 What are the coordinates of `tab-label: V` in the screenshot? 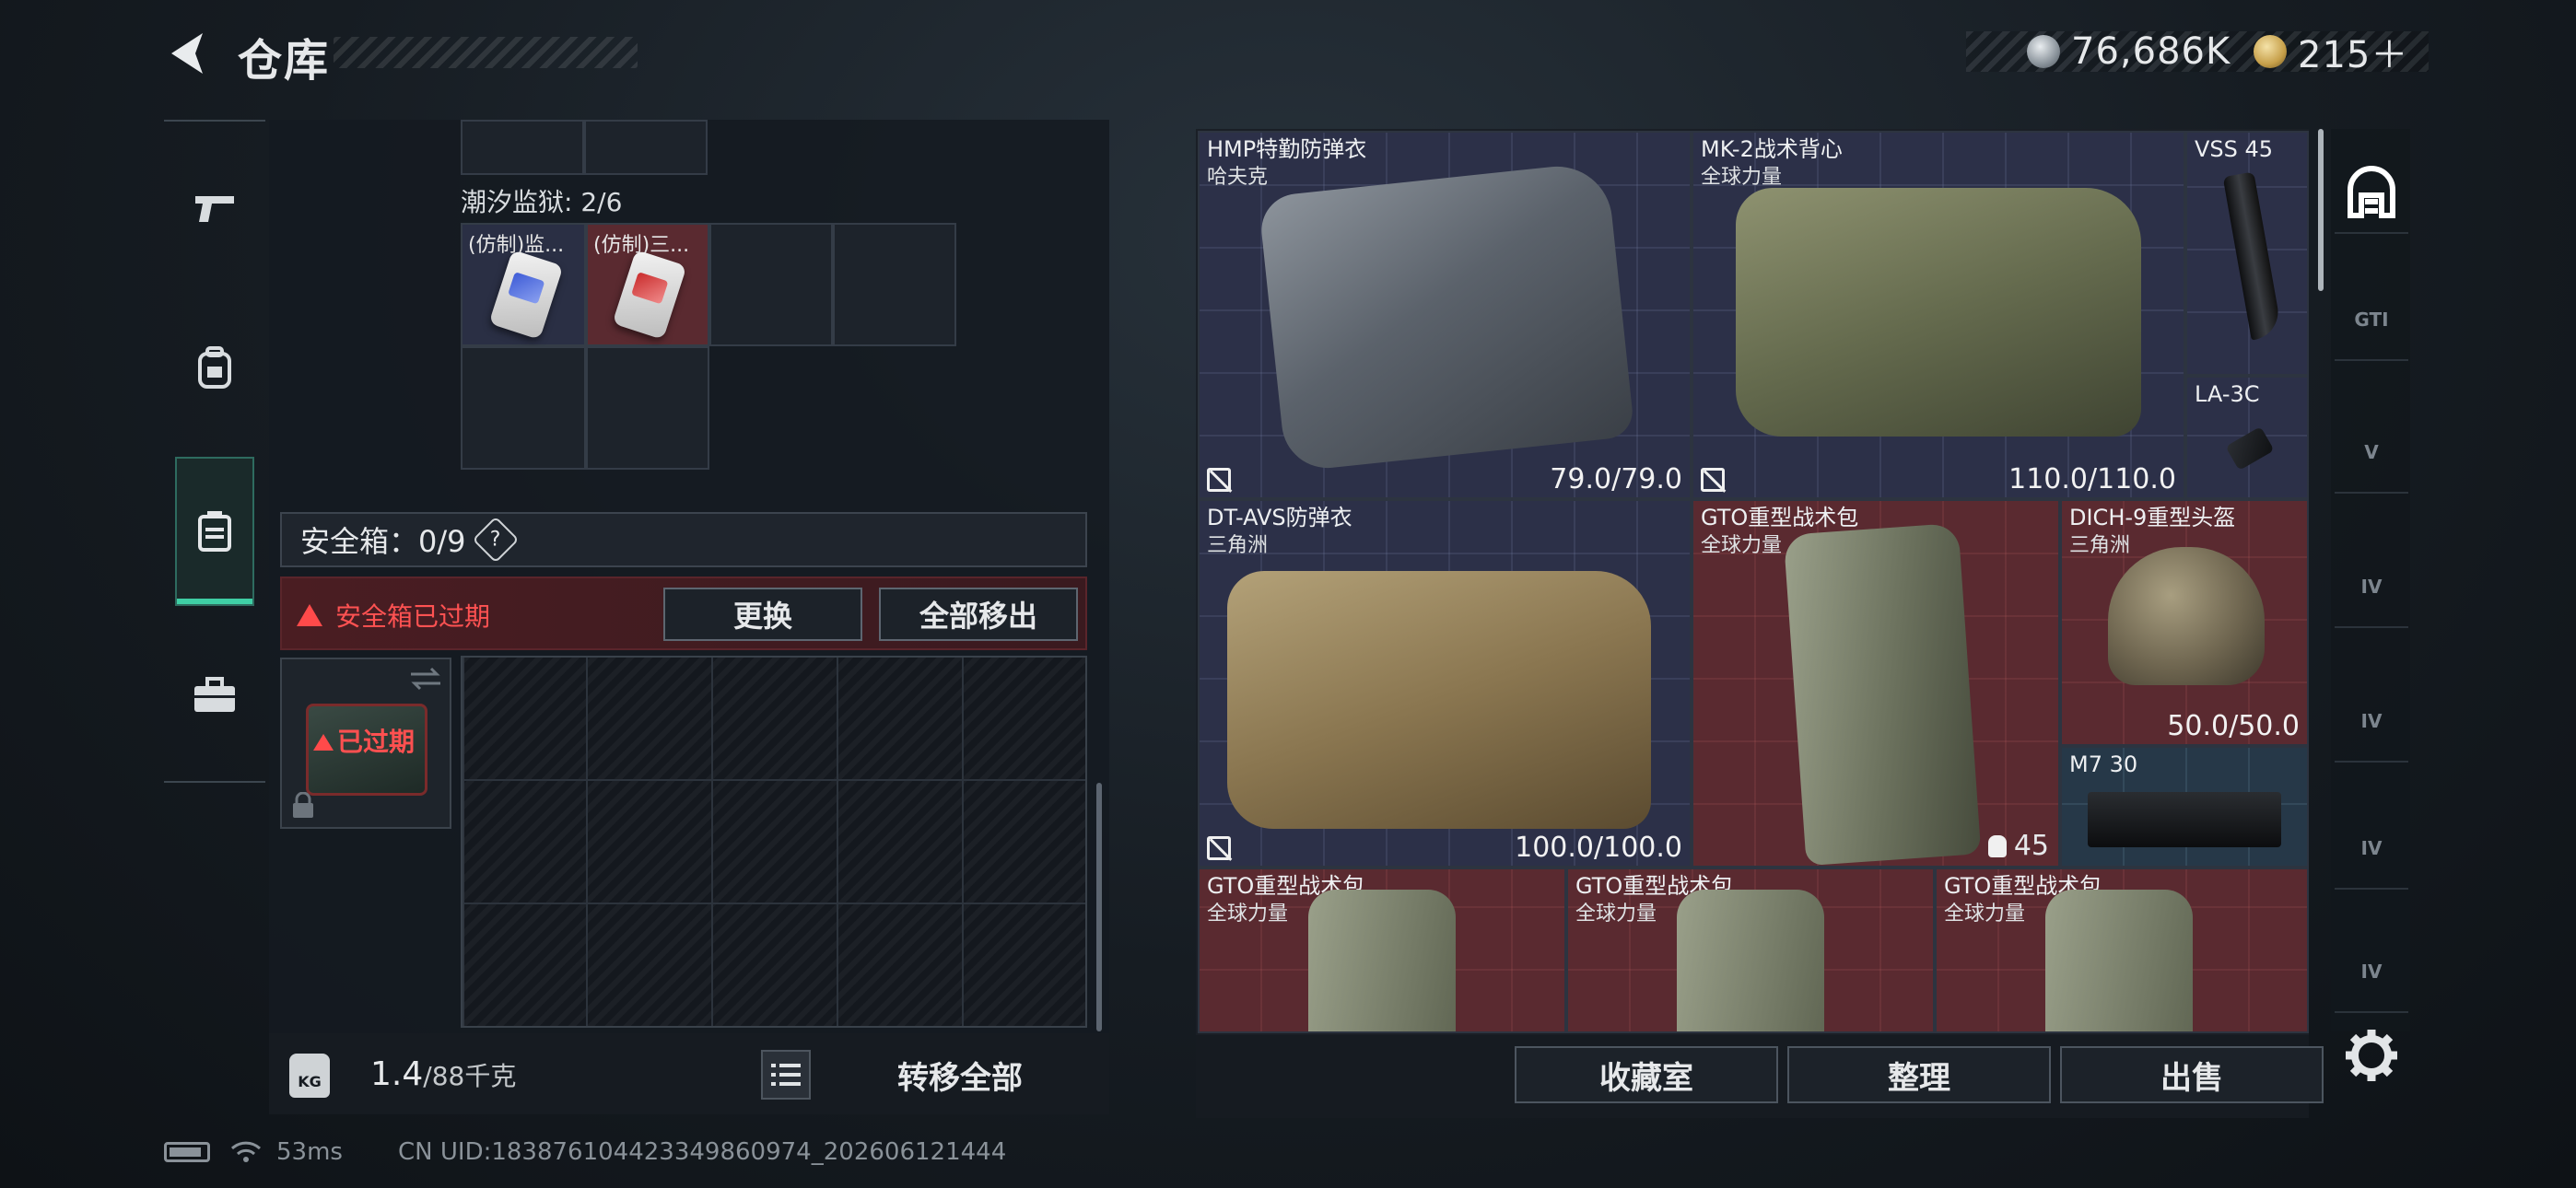 It's located at (2371, 452).